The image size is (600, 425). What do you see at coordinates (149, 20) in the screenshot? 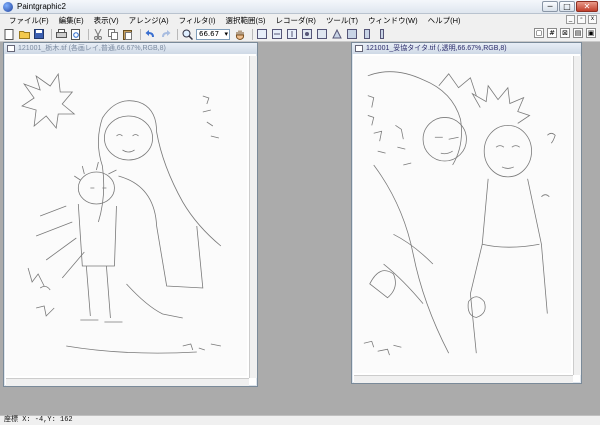
I see `menu-arrange: アレンジ(A)` at bounding box center [149, 20].